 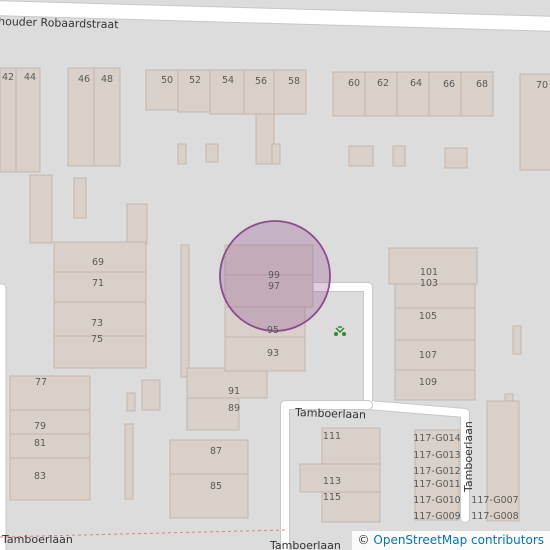 I want to click on house-number: 101, so click(x=429, y=272).